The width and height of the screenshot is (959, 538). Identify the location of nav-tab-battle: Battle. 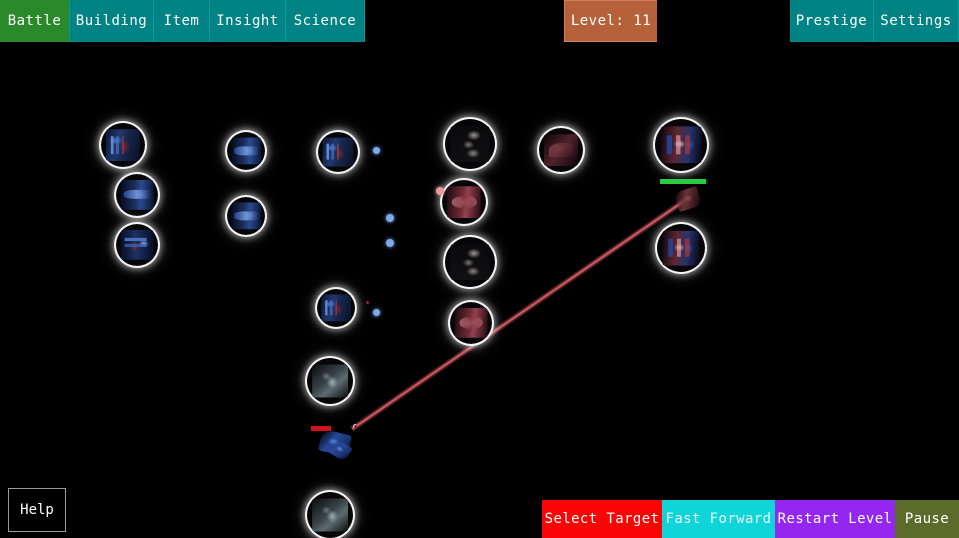
(35, 21).